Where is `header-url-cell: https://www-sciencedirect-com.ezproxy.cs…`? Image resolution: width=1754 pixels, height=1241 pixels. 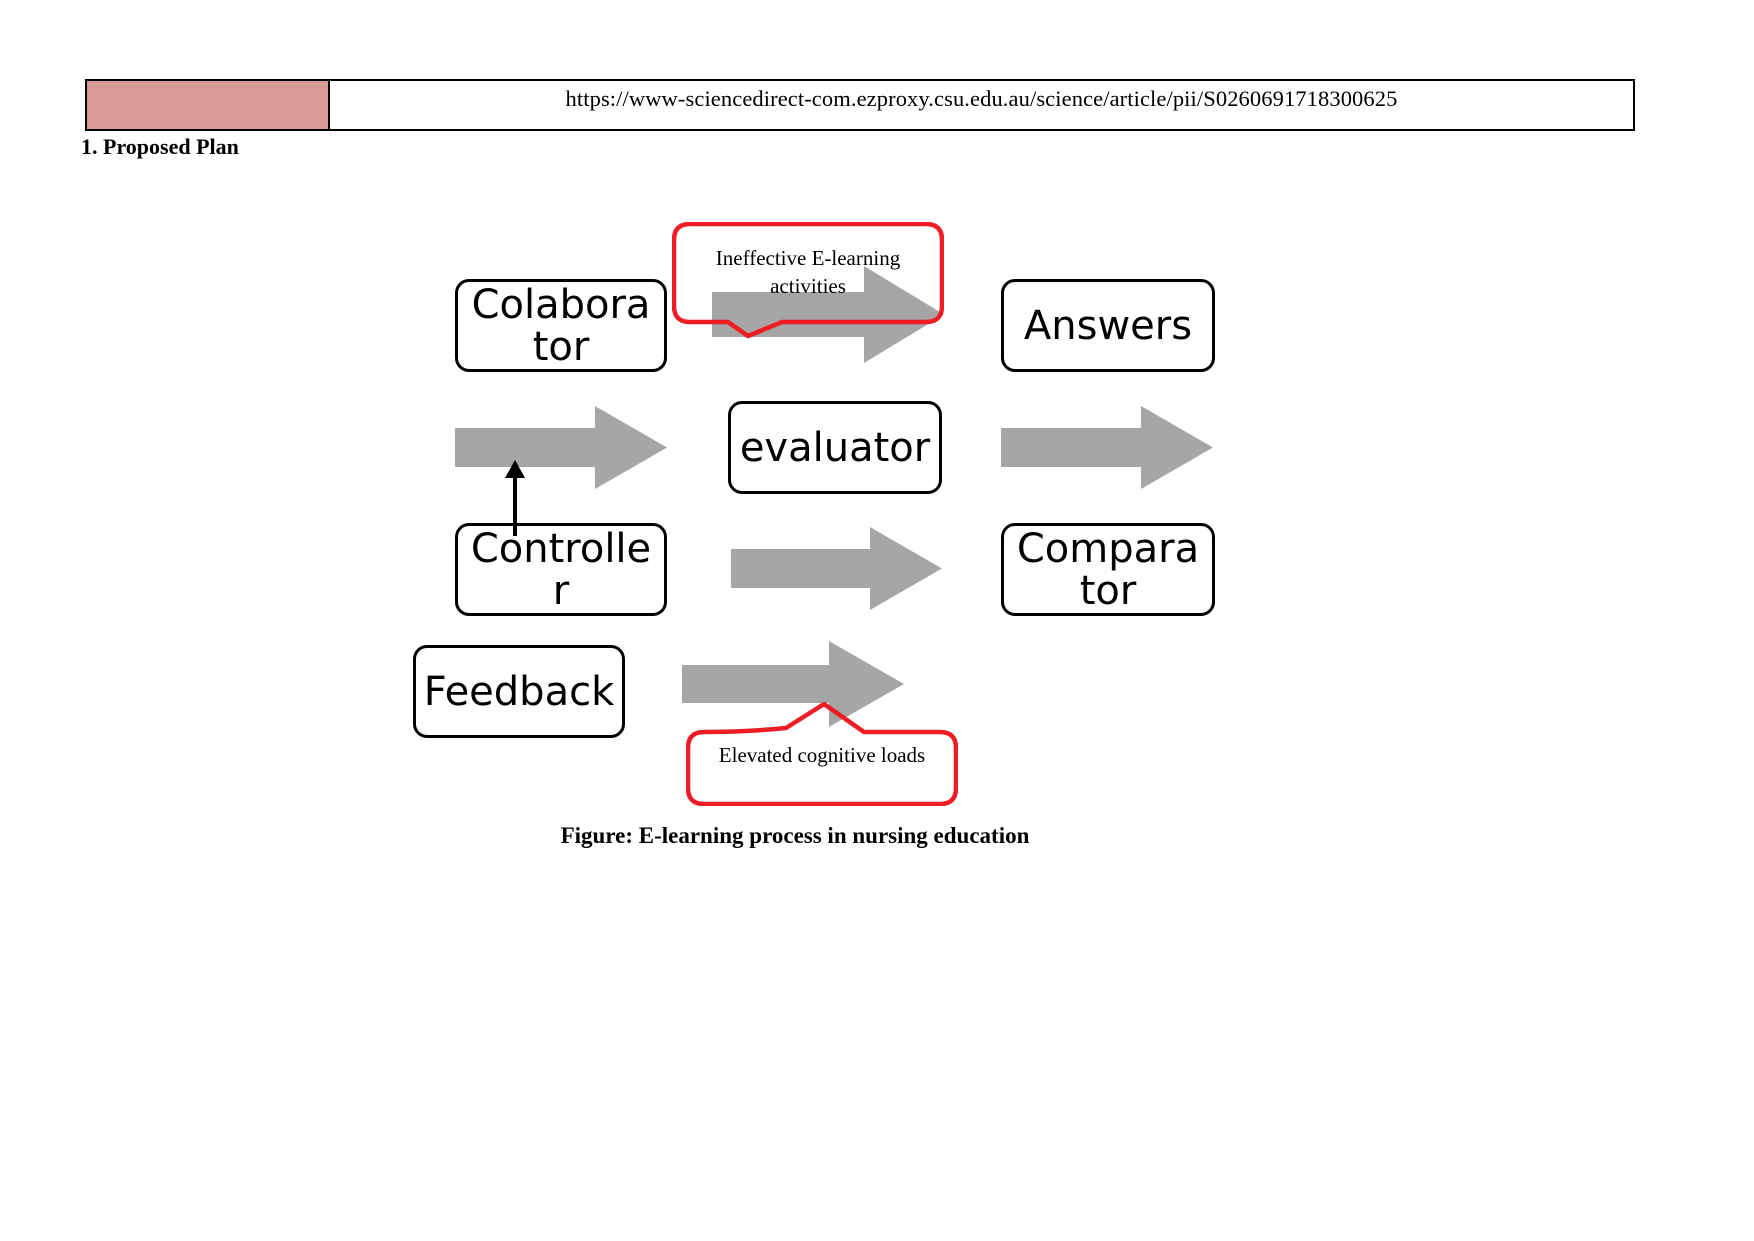 header-url-cell: https://www-sciencedirect-com.ezproxy.cs… is located at coordinates (981, 105).